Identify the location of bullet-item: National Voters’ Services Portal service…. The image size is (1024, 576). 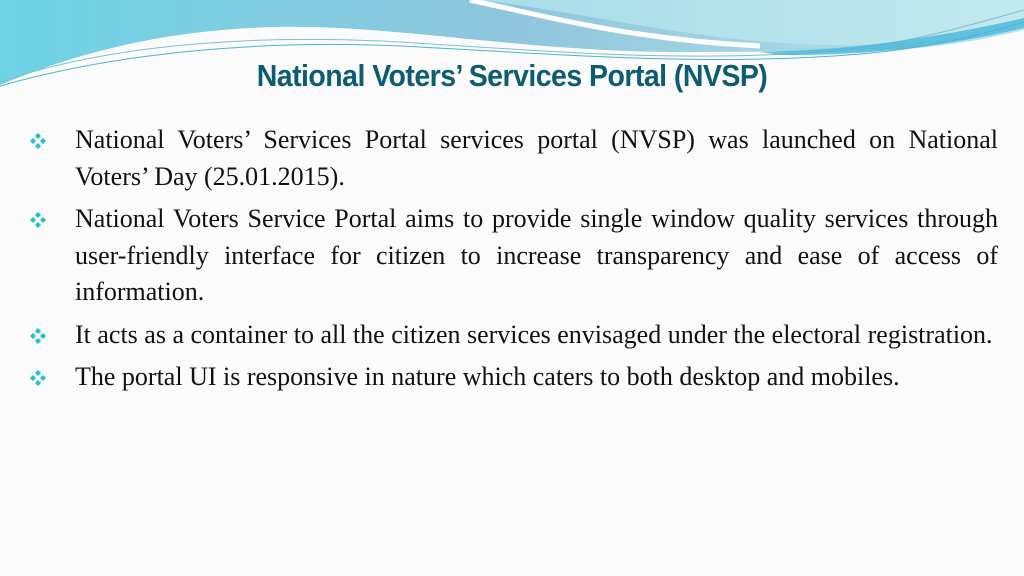
(514, 158).